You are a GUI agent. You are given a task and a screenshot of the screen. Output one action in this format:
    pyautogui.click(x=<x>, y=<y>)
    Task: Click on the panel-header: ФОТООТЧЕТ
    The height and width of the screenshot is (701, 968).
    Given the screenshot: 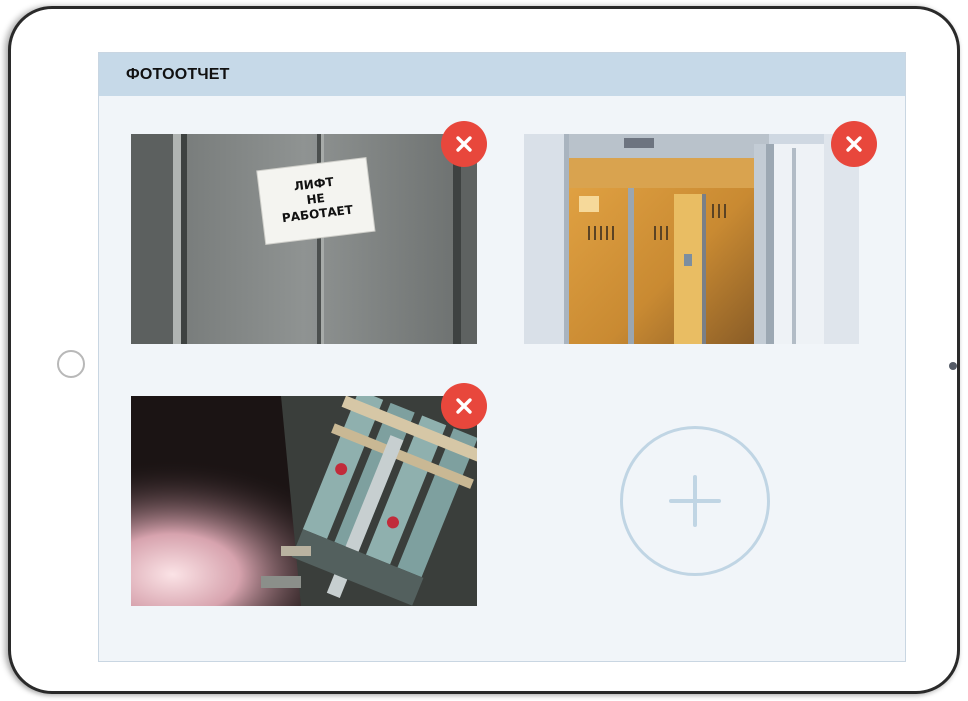 What is the action you would take?
    pyautogui.click(x=502, y=74)
    